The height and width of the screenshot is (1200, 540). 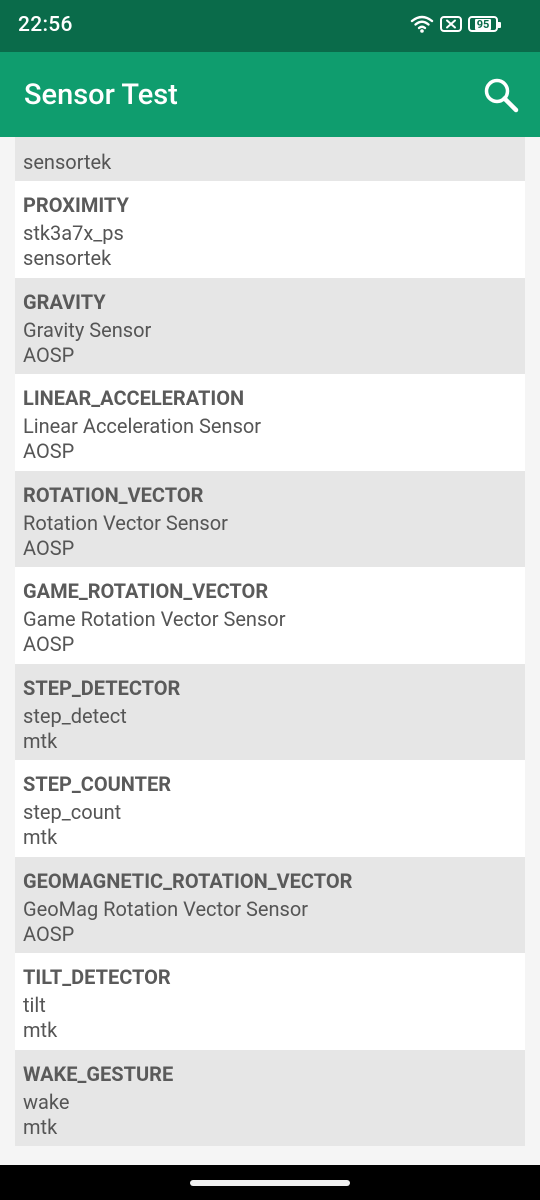 I want to click on list-item-partial: sensortek, so click(x=270, y=159).